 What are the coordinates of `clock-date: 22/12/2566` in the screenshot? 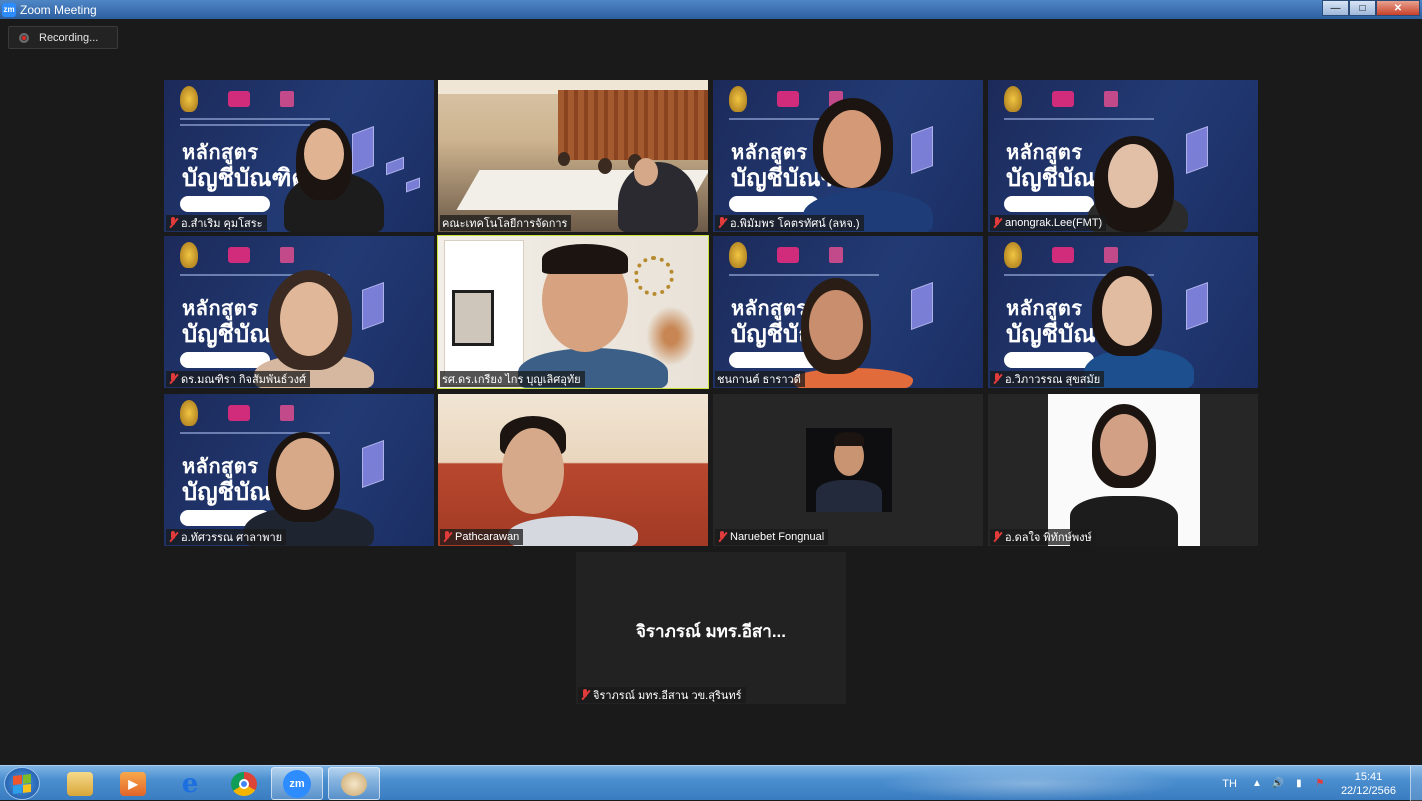 It's located at (1368, 790).